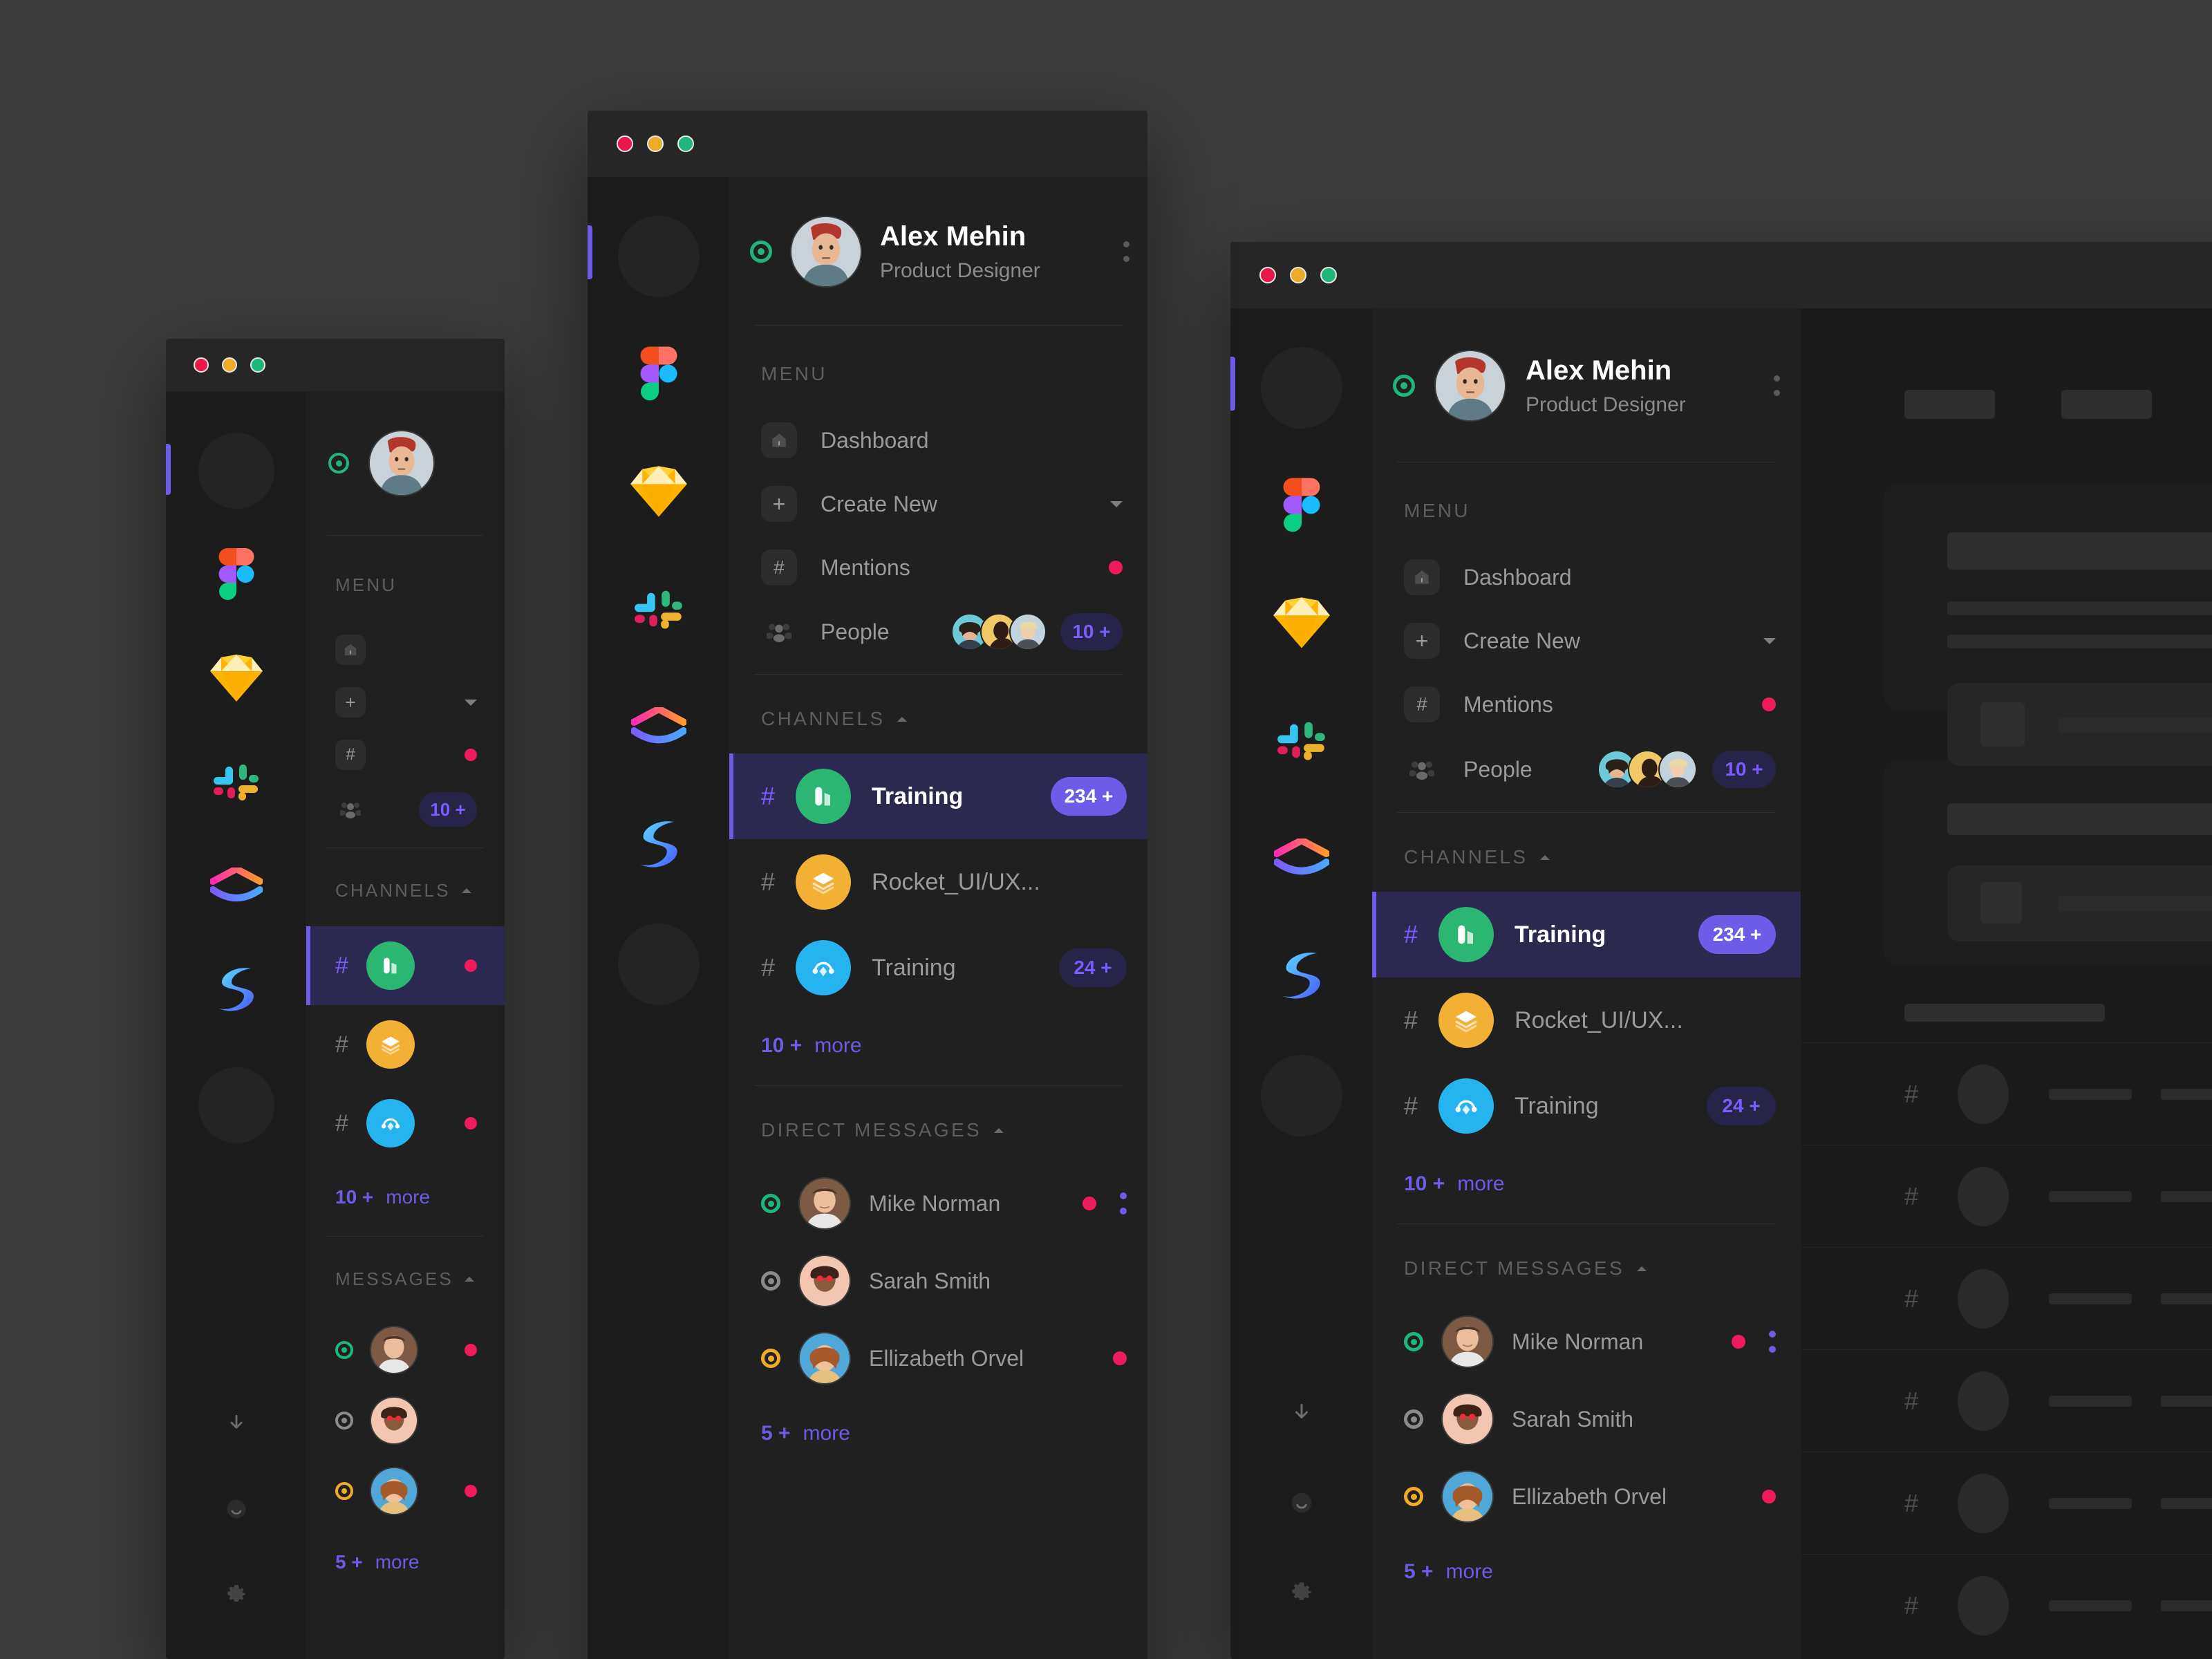 The width and height of the screenshot is (2212, 1659). What do you see at coordinates (405, 965) in the screenshot?
I see `channel-row-active: #` at bounding box center [405, 965].